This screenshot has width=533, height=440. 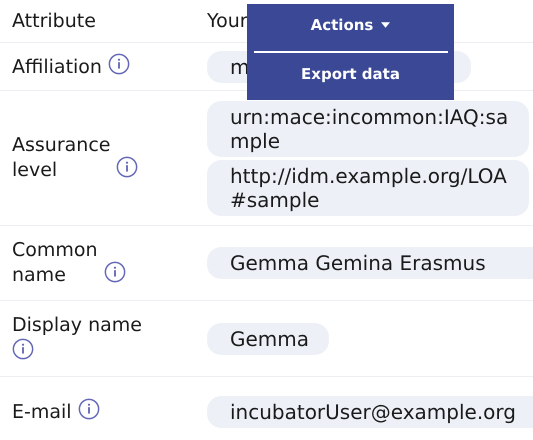 I want to click on actions-button: Actions, so click(x=350, y=25).